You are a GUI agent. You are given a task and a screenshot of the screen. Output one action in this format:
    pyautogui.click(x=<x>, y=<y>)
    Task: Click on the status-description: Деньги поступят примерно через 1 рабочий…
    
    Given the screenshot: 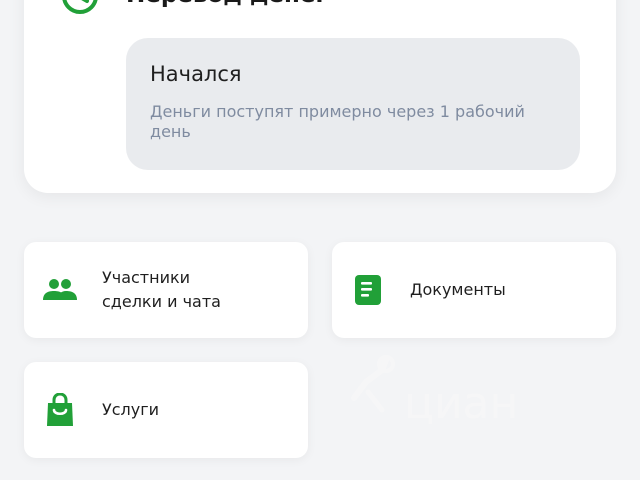 What is the action you would take?
    pyautogui.click(x=337, y=121)
    